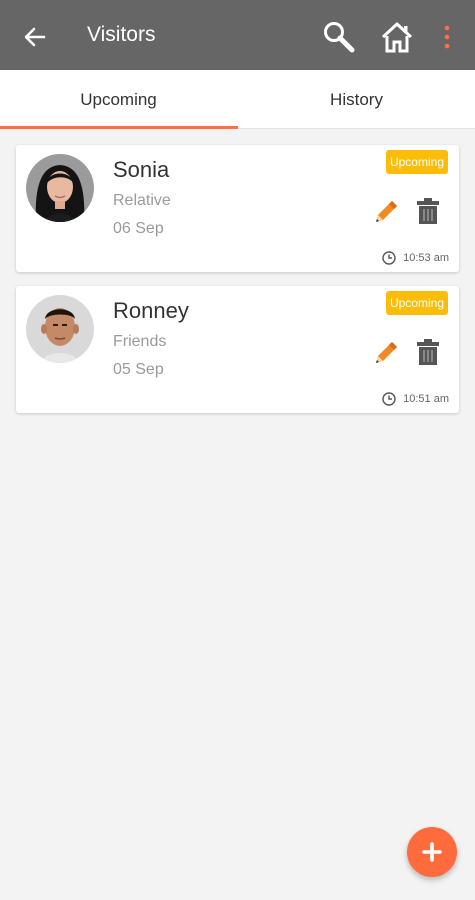 This screenshot has height=900, width=475. Describe the element at coordinates (426, 399) in the screenshot. I see `visit-time-text: 10:51 am` at that location.